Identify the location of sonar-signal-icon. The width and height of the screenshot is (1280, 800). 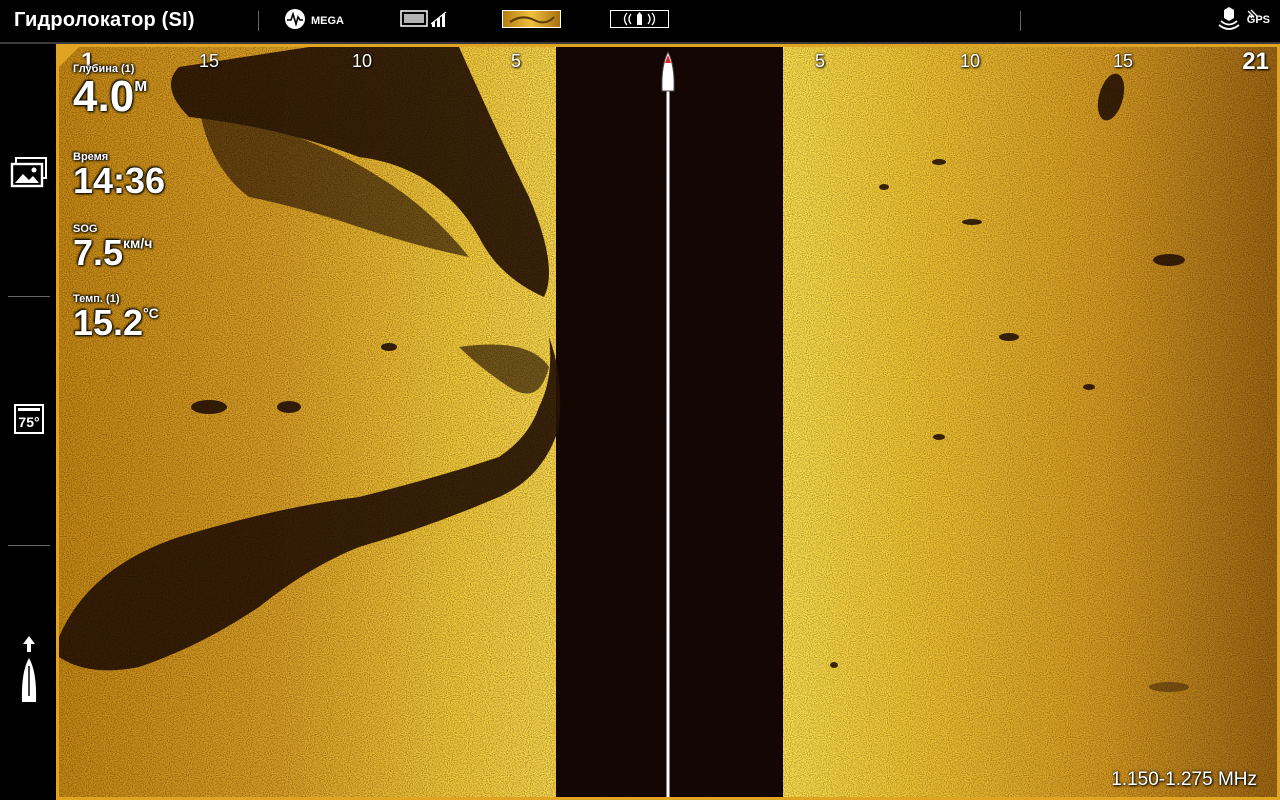
(1229, 21).